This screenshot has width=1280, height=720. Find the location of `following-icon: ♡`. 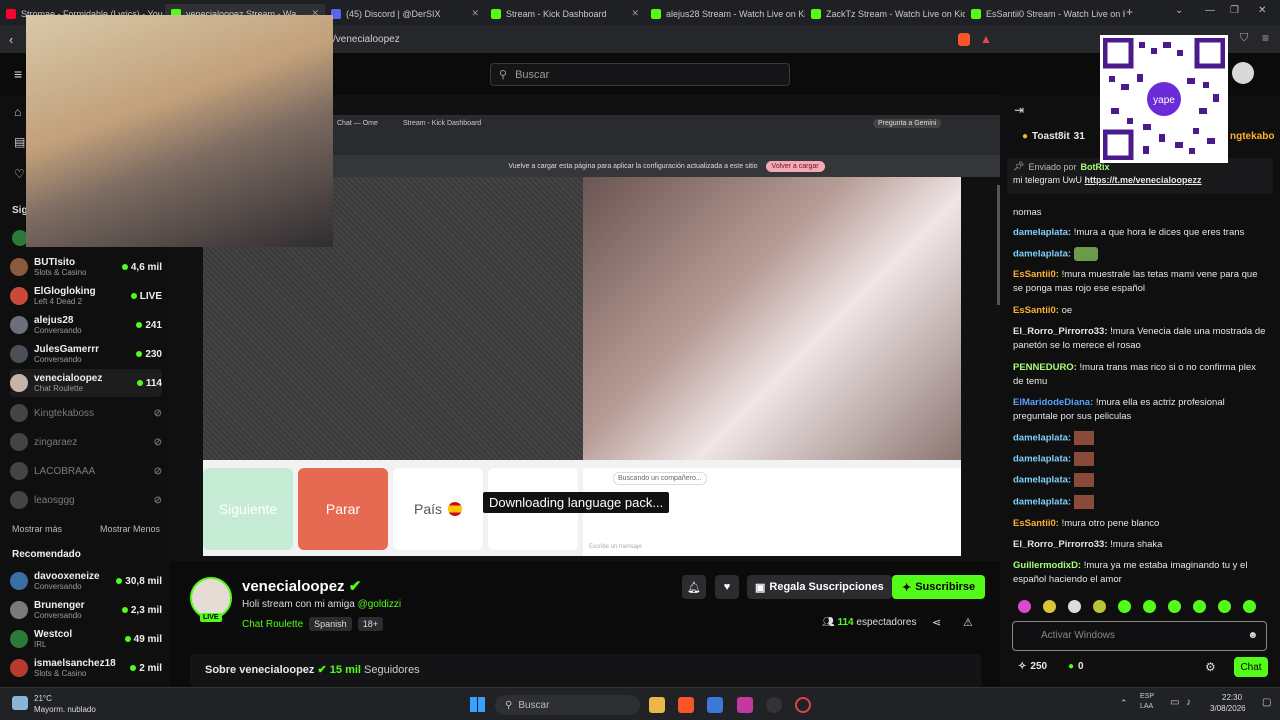

following-icon: ♡ is located at coordinates (19, 174).